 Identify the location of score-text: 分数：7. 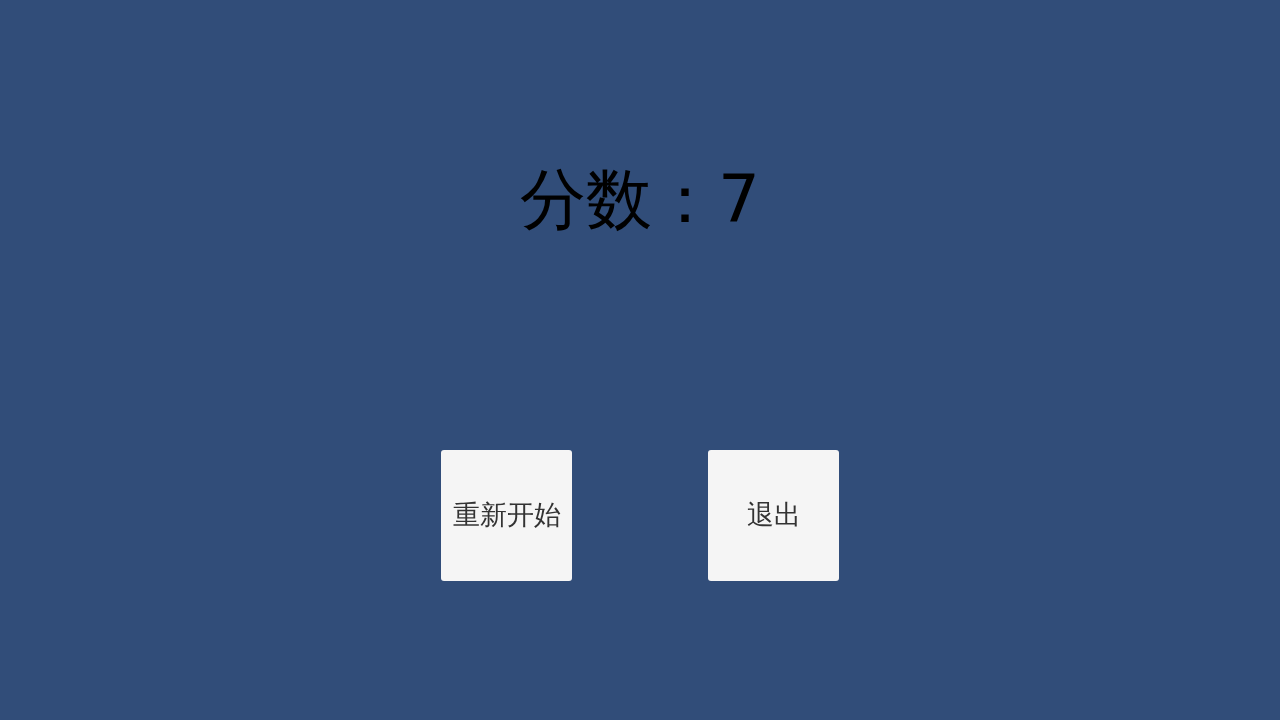
(640, 200).